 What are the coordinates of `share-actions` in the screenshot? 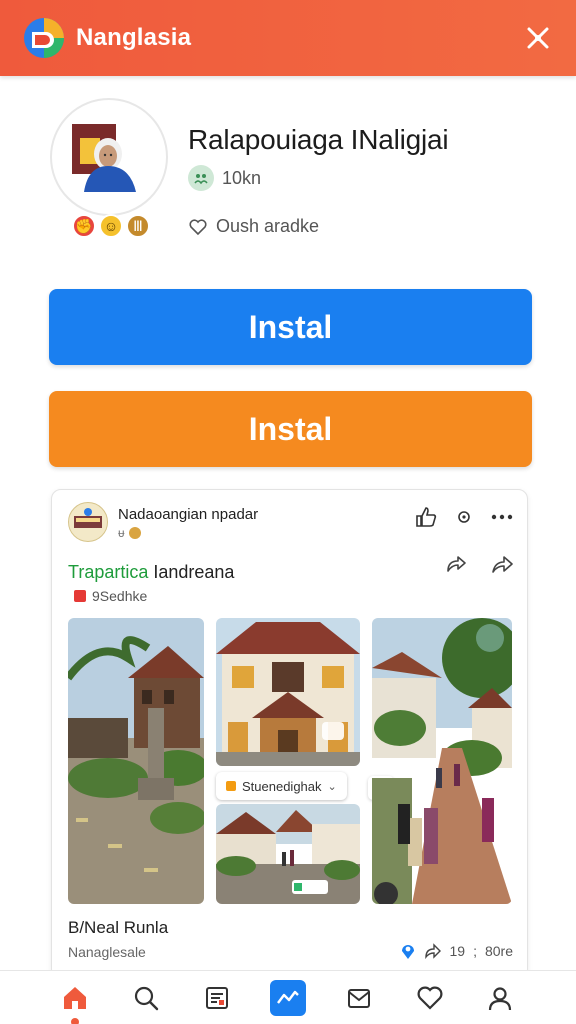 It's located at (479, 565).